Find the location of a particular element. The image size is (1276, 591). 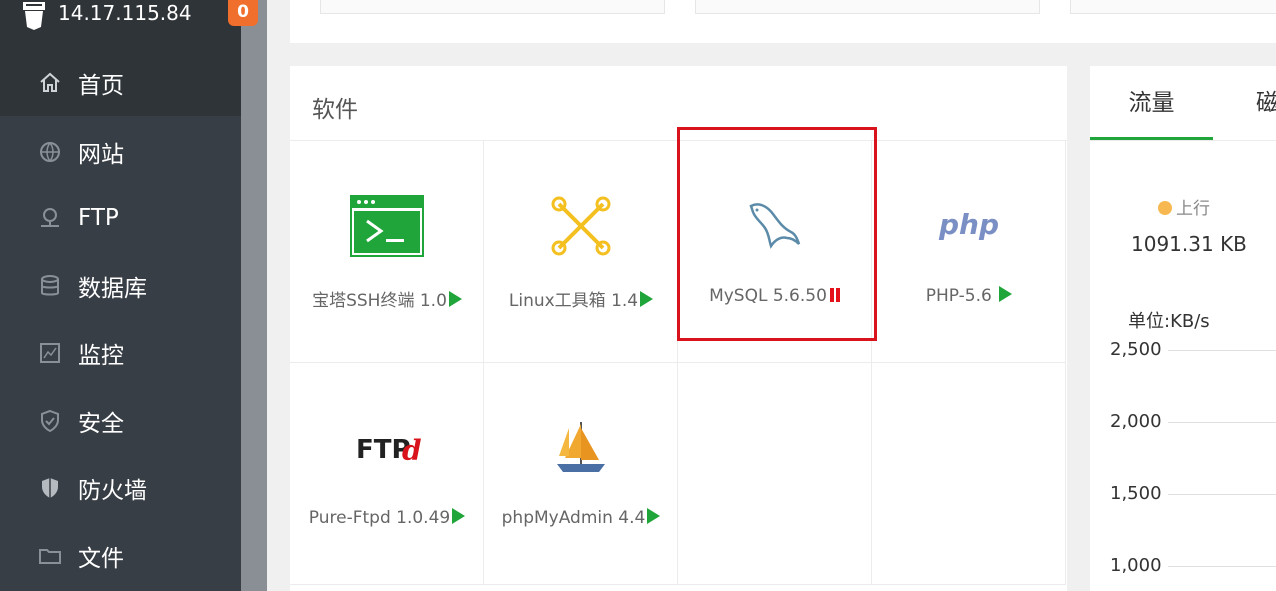

tab-traffic: 流量 is located at coordinates (1151, 103).